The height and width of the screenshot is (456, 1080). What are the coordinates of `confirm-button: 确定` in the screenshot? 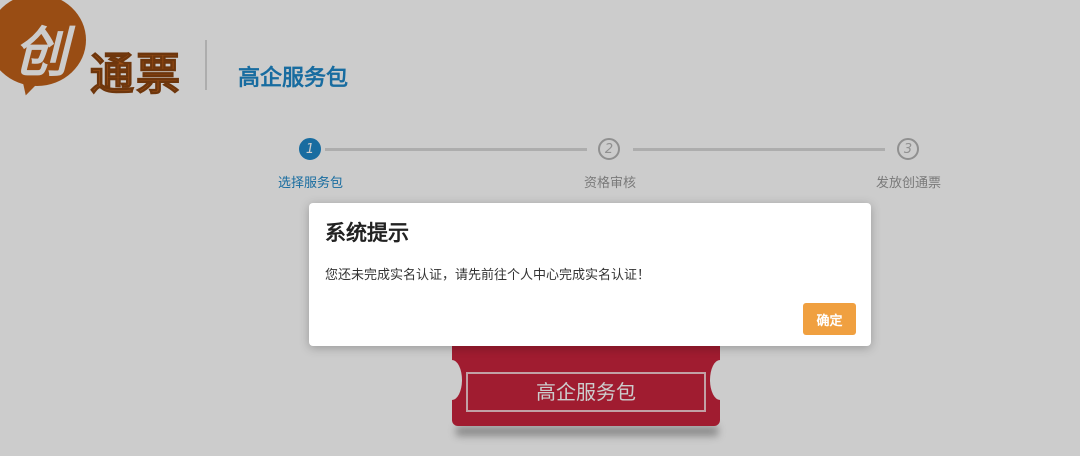 It's located at (829, 319).